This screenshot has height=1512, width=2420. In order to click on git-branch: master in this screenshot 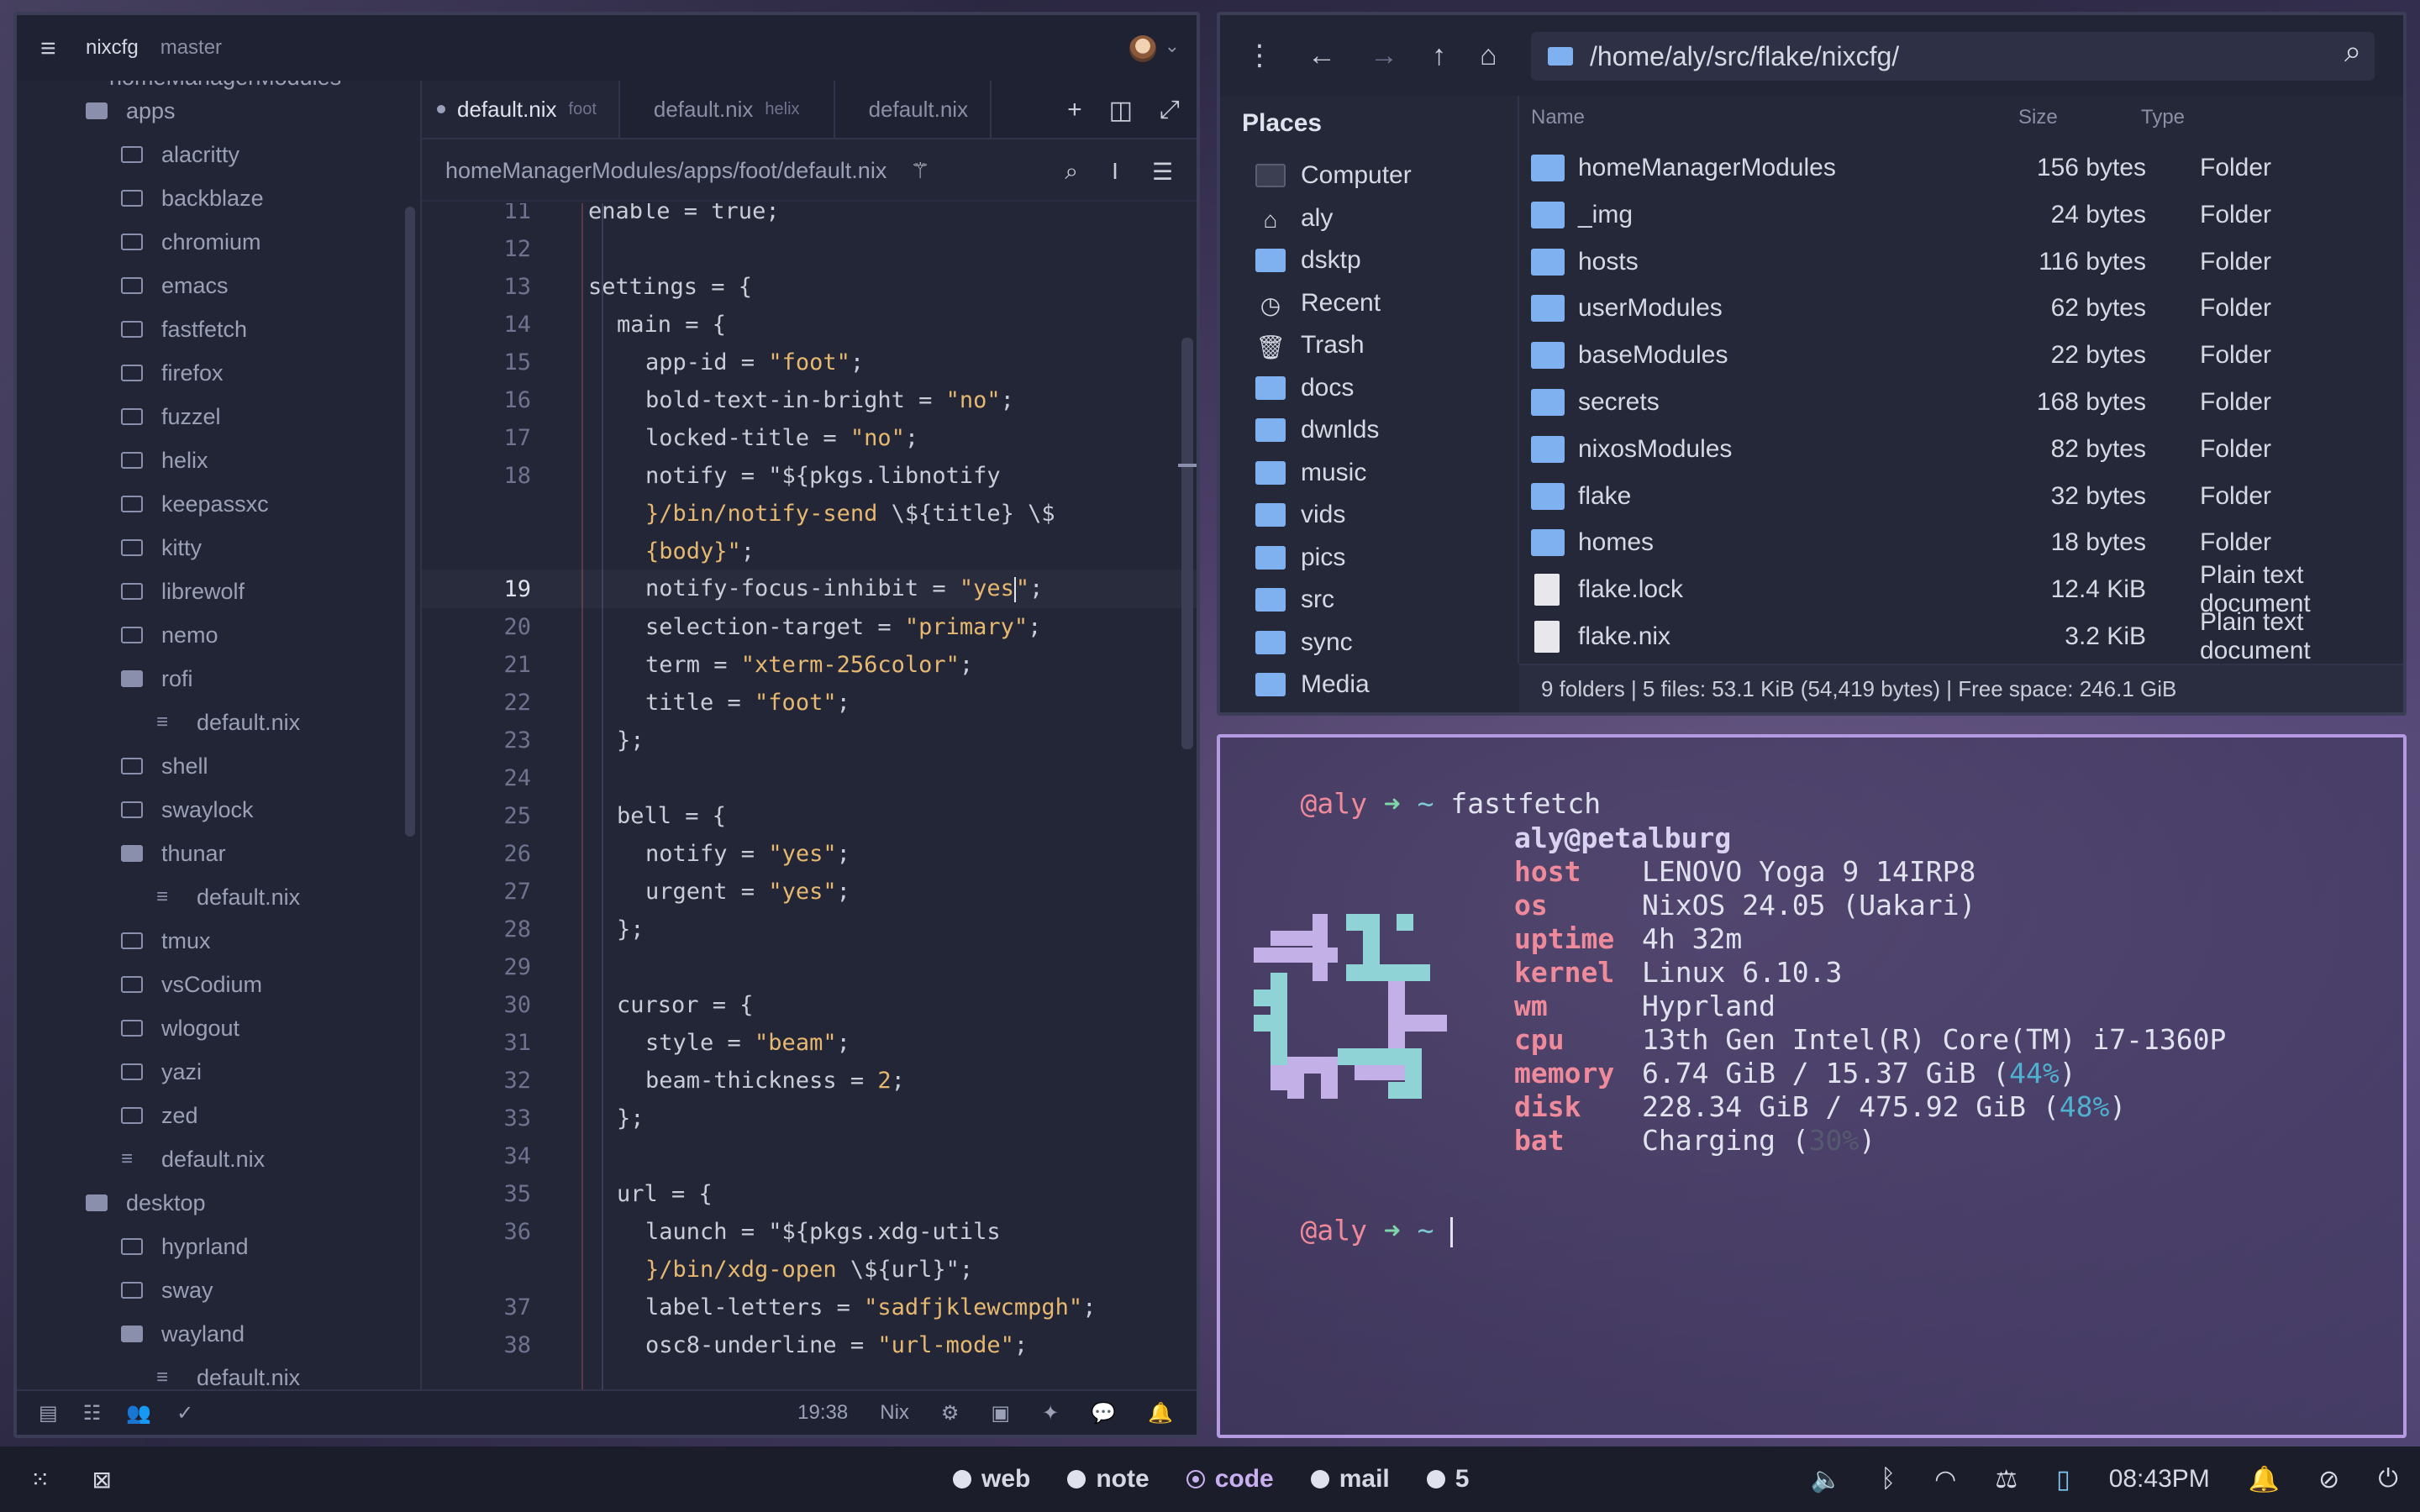, I will do `click(191, 48)`.